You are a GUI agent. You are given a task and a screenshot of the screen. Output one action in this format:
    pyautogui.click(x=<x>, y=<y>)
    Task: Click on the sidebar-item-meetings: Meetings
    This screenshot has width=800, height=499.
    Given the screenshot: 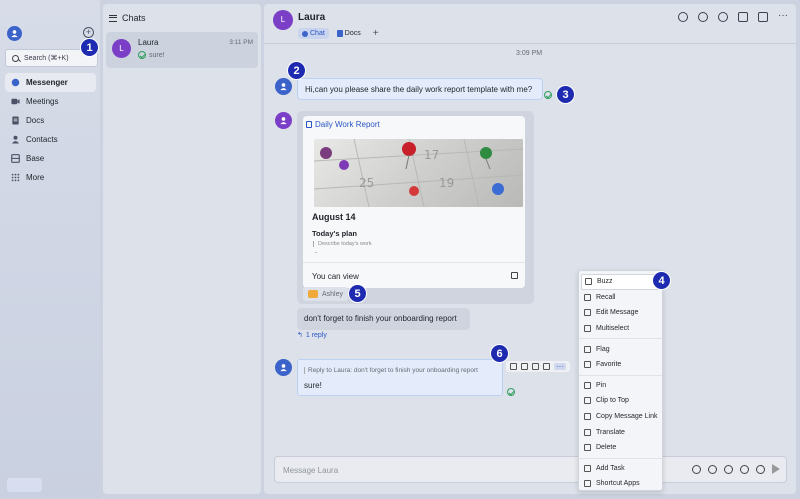 What is the action you would take?
    pyautogui.click(x=50, y=101)
    